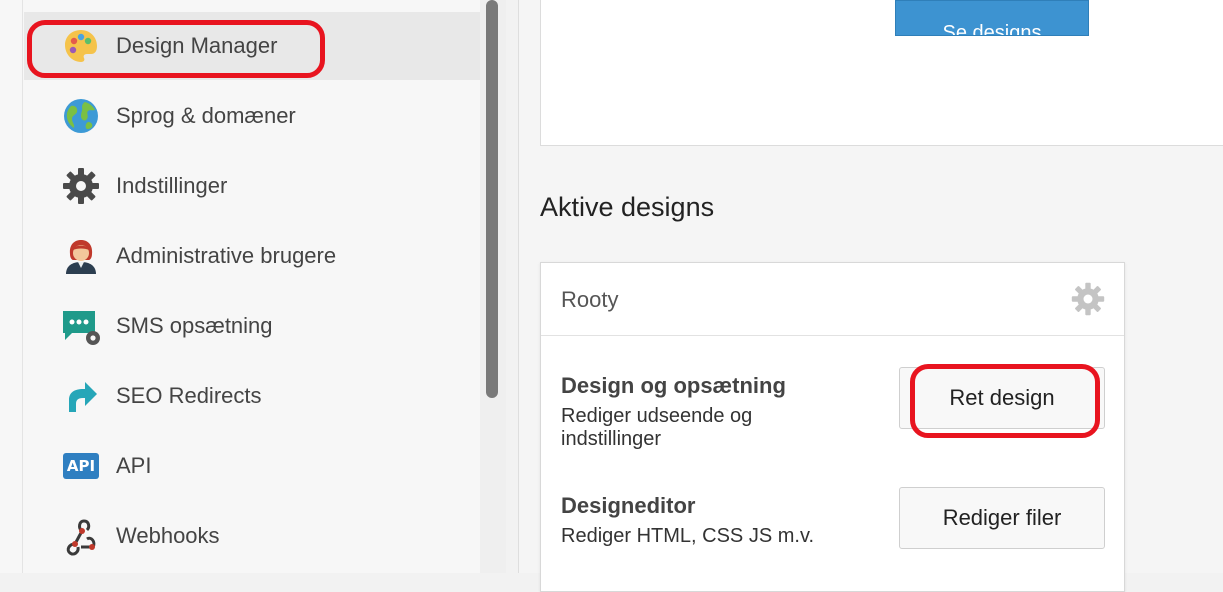 Image resolution: width=1223 pixels, height=592 pixels. What do you see at coordinates (81, 46) in the screenshot?
I see `palette-icon` at bounding box center [81, 46].